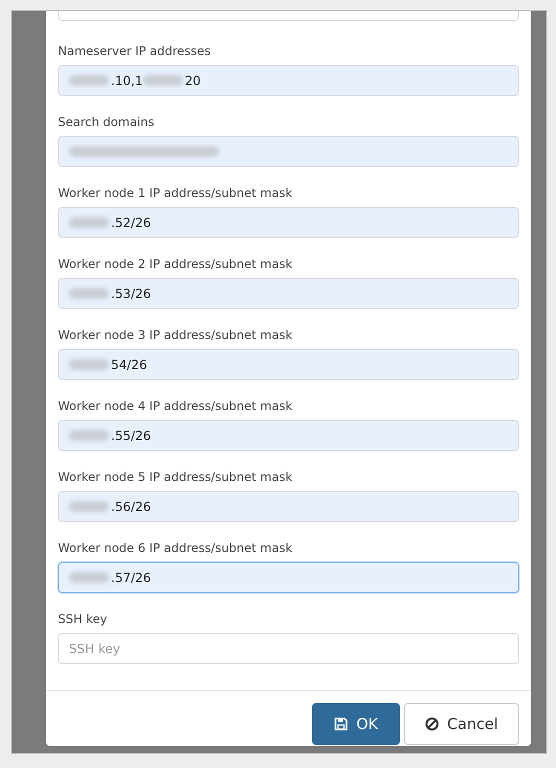 This screenshot has height=768, width=556. I want to click on input-field: 54/26, so click(288, 364).